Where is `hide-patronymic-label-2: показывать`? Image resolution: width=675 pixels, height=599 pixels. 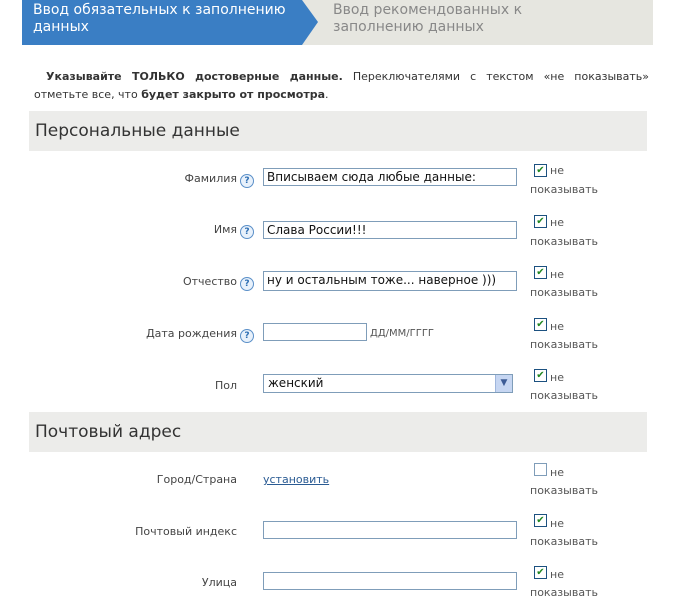 hide-patronymic-label-2: показывать is located at coordinates (564, 292).